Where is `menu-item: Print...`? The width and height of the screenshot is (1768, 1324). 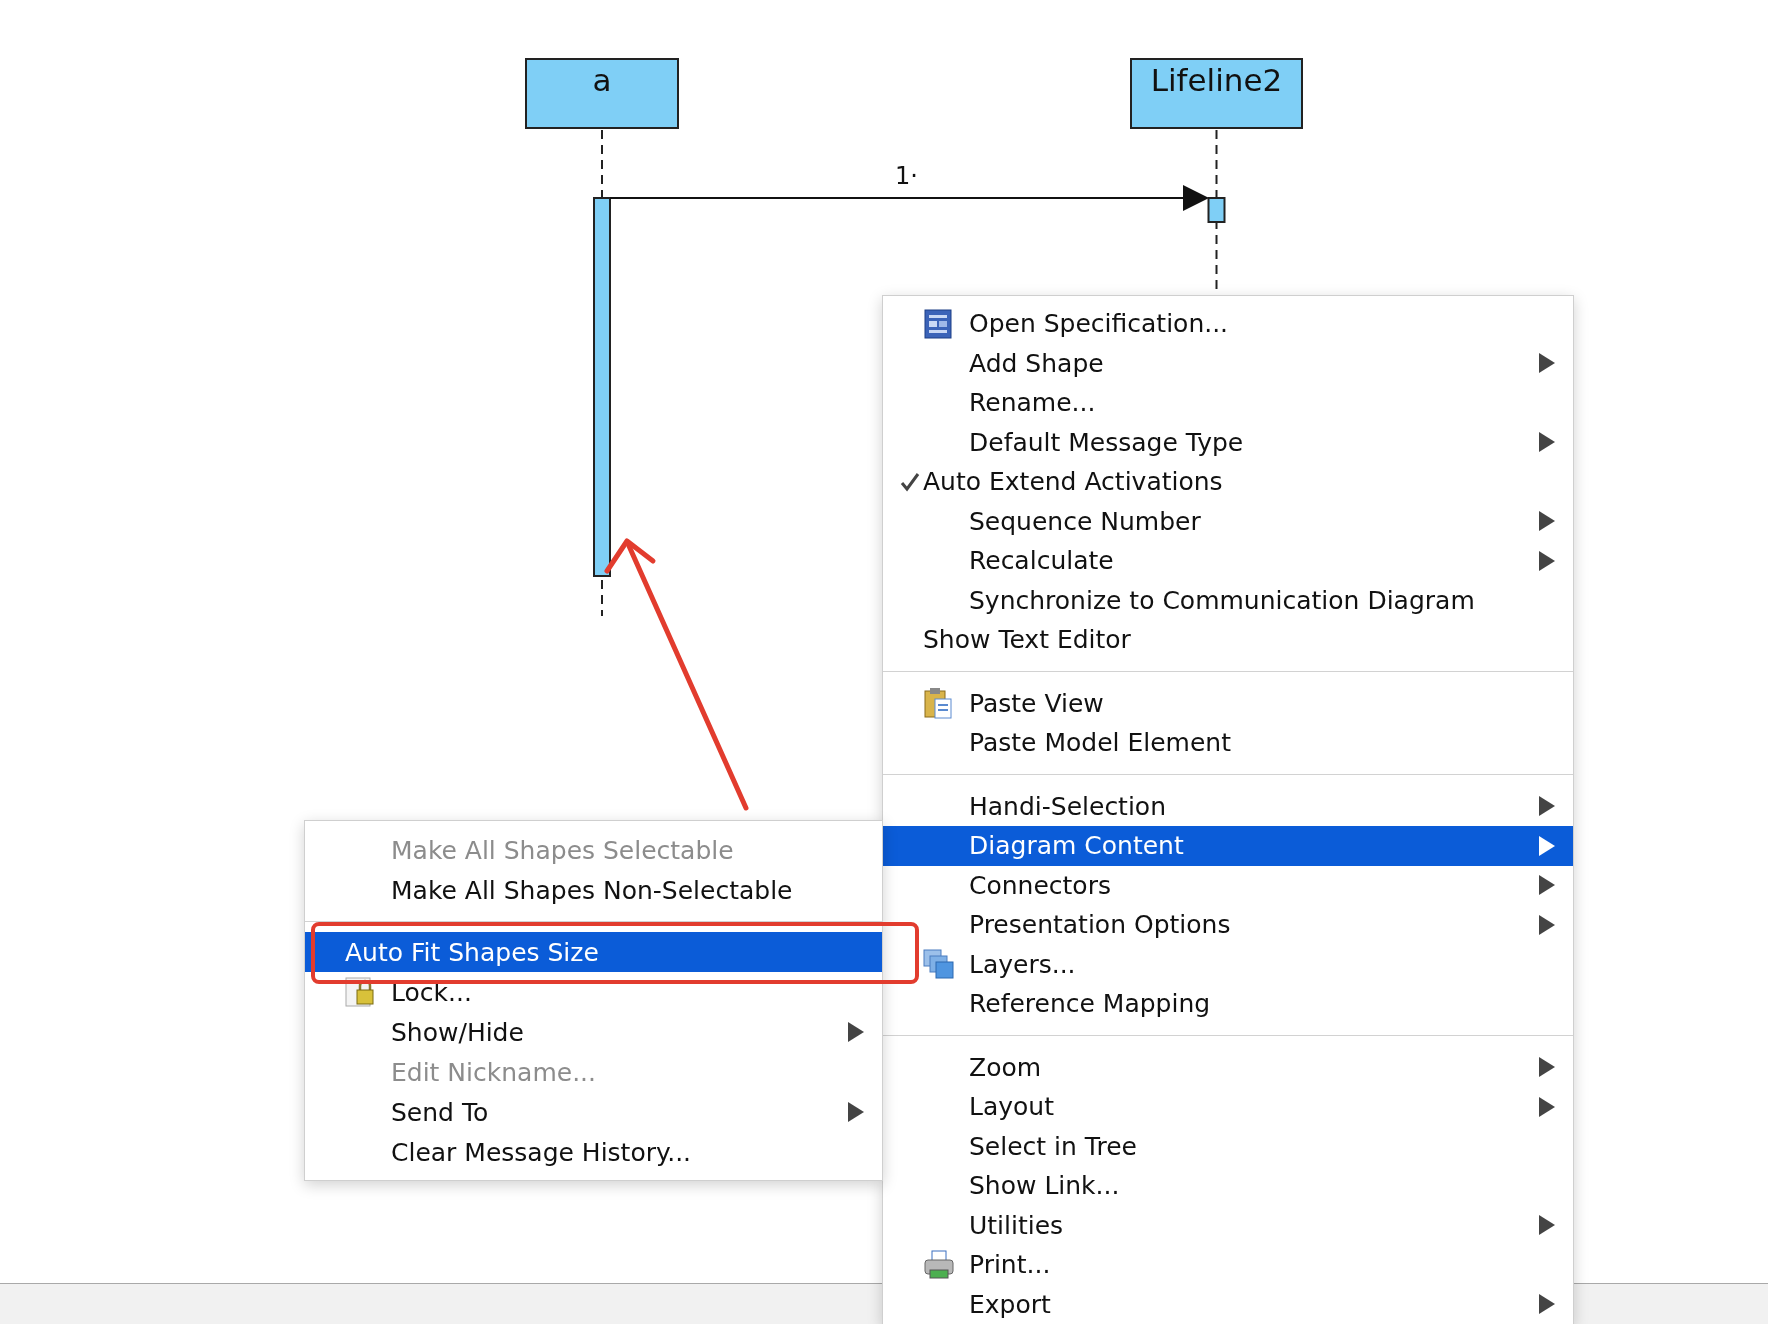
menu-item: Print... is located at coordinates (1228, 1265).